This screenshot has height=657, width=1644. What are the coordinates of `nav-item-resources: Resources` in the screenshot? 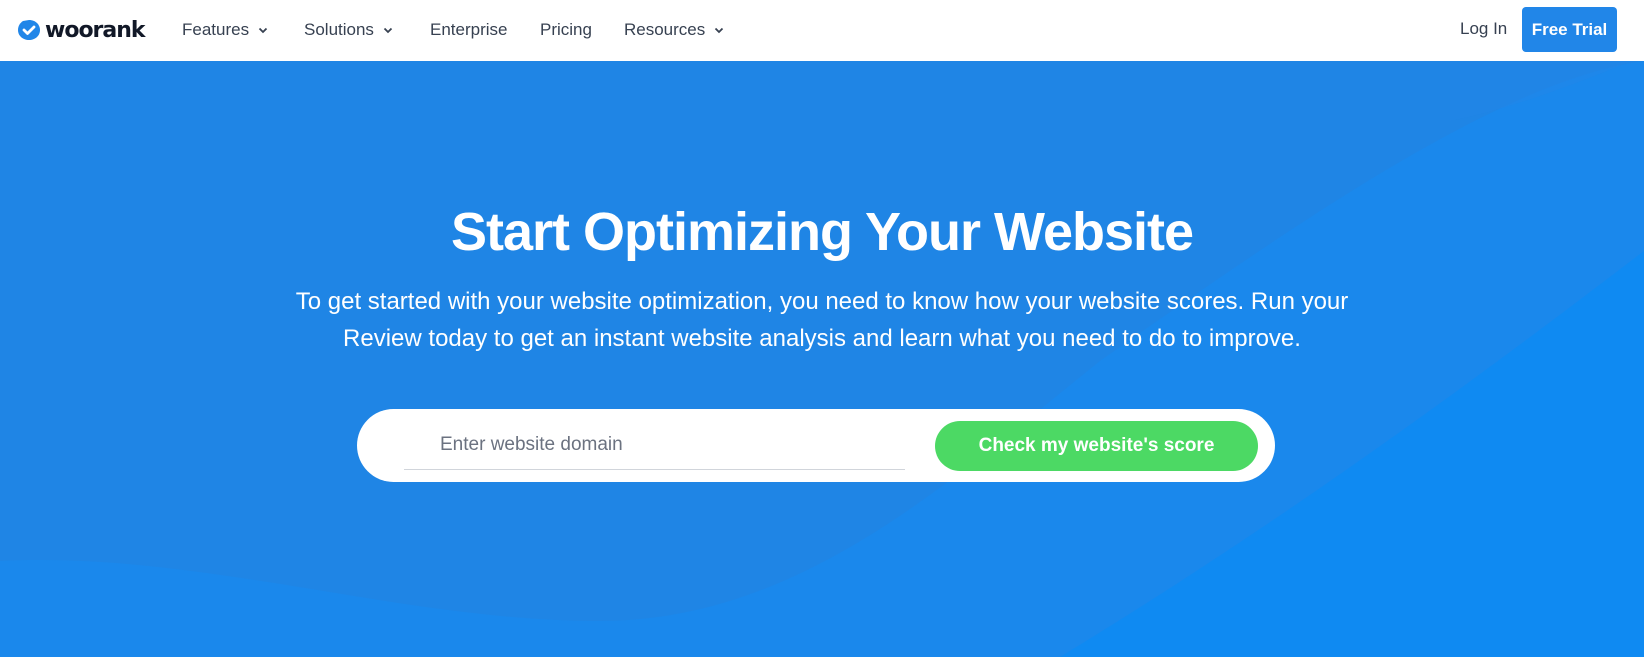 It's located at (674, 30).